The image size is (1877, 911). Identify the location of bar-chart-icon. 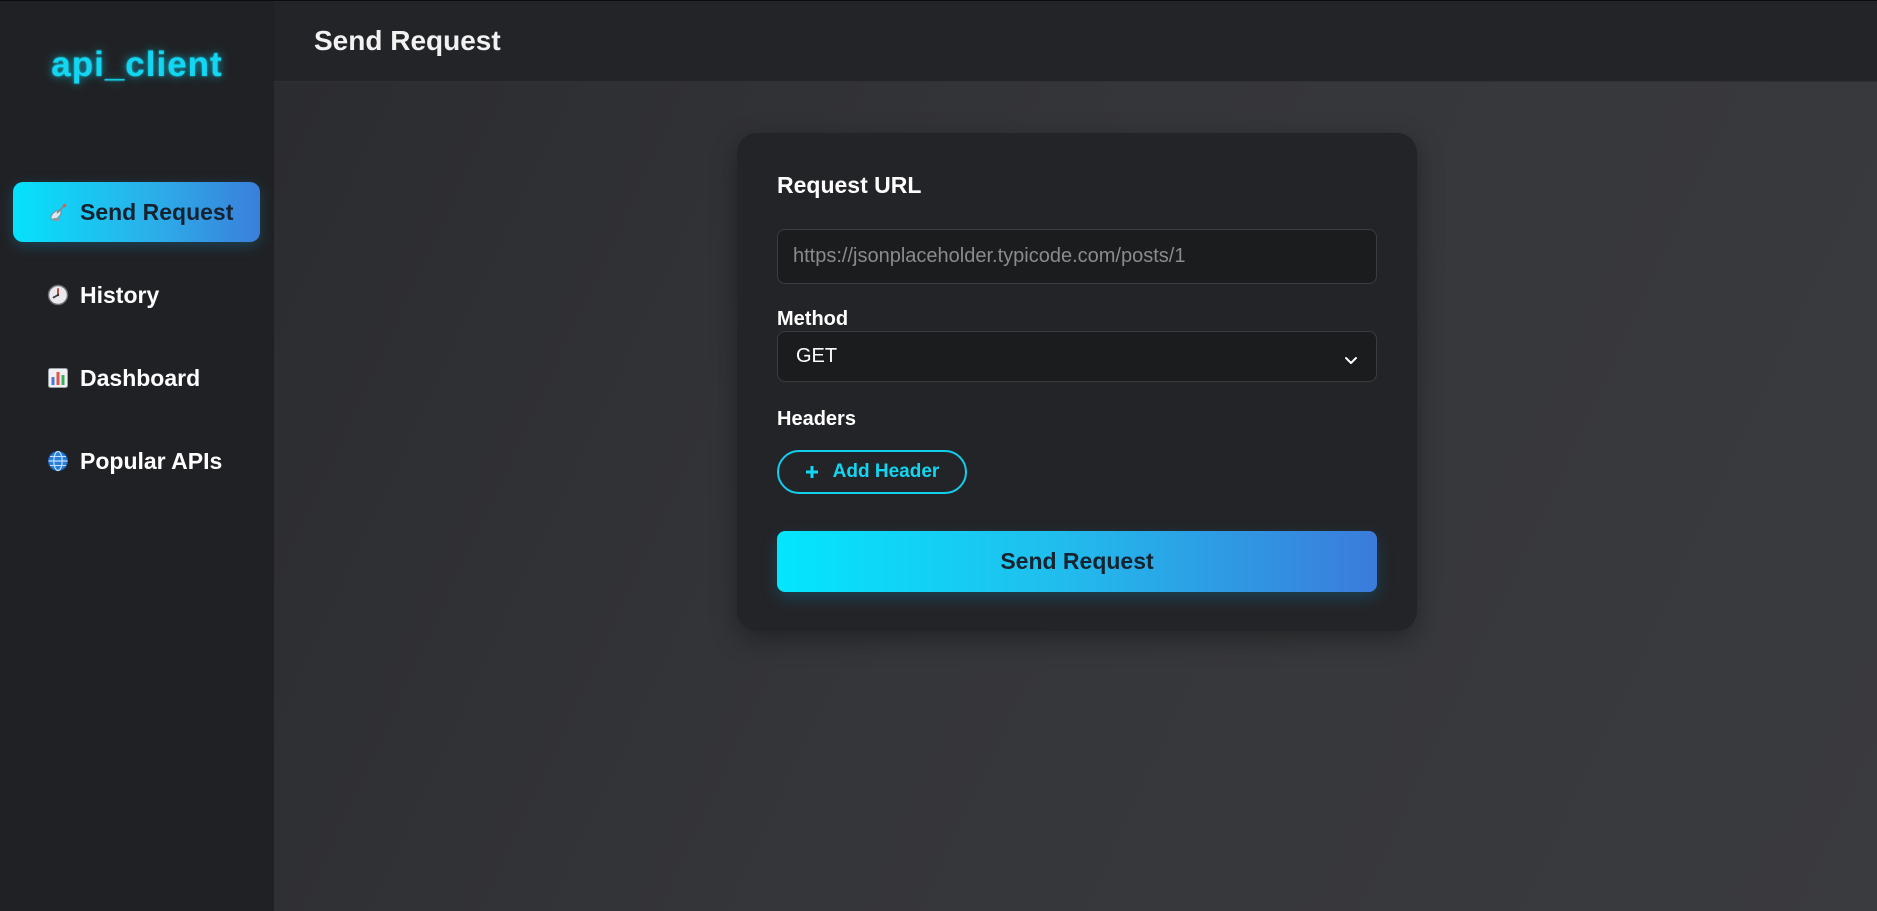
(58, 378).